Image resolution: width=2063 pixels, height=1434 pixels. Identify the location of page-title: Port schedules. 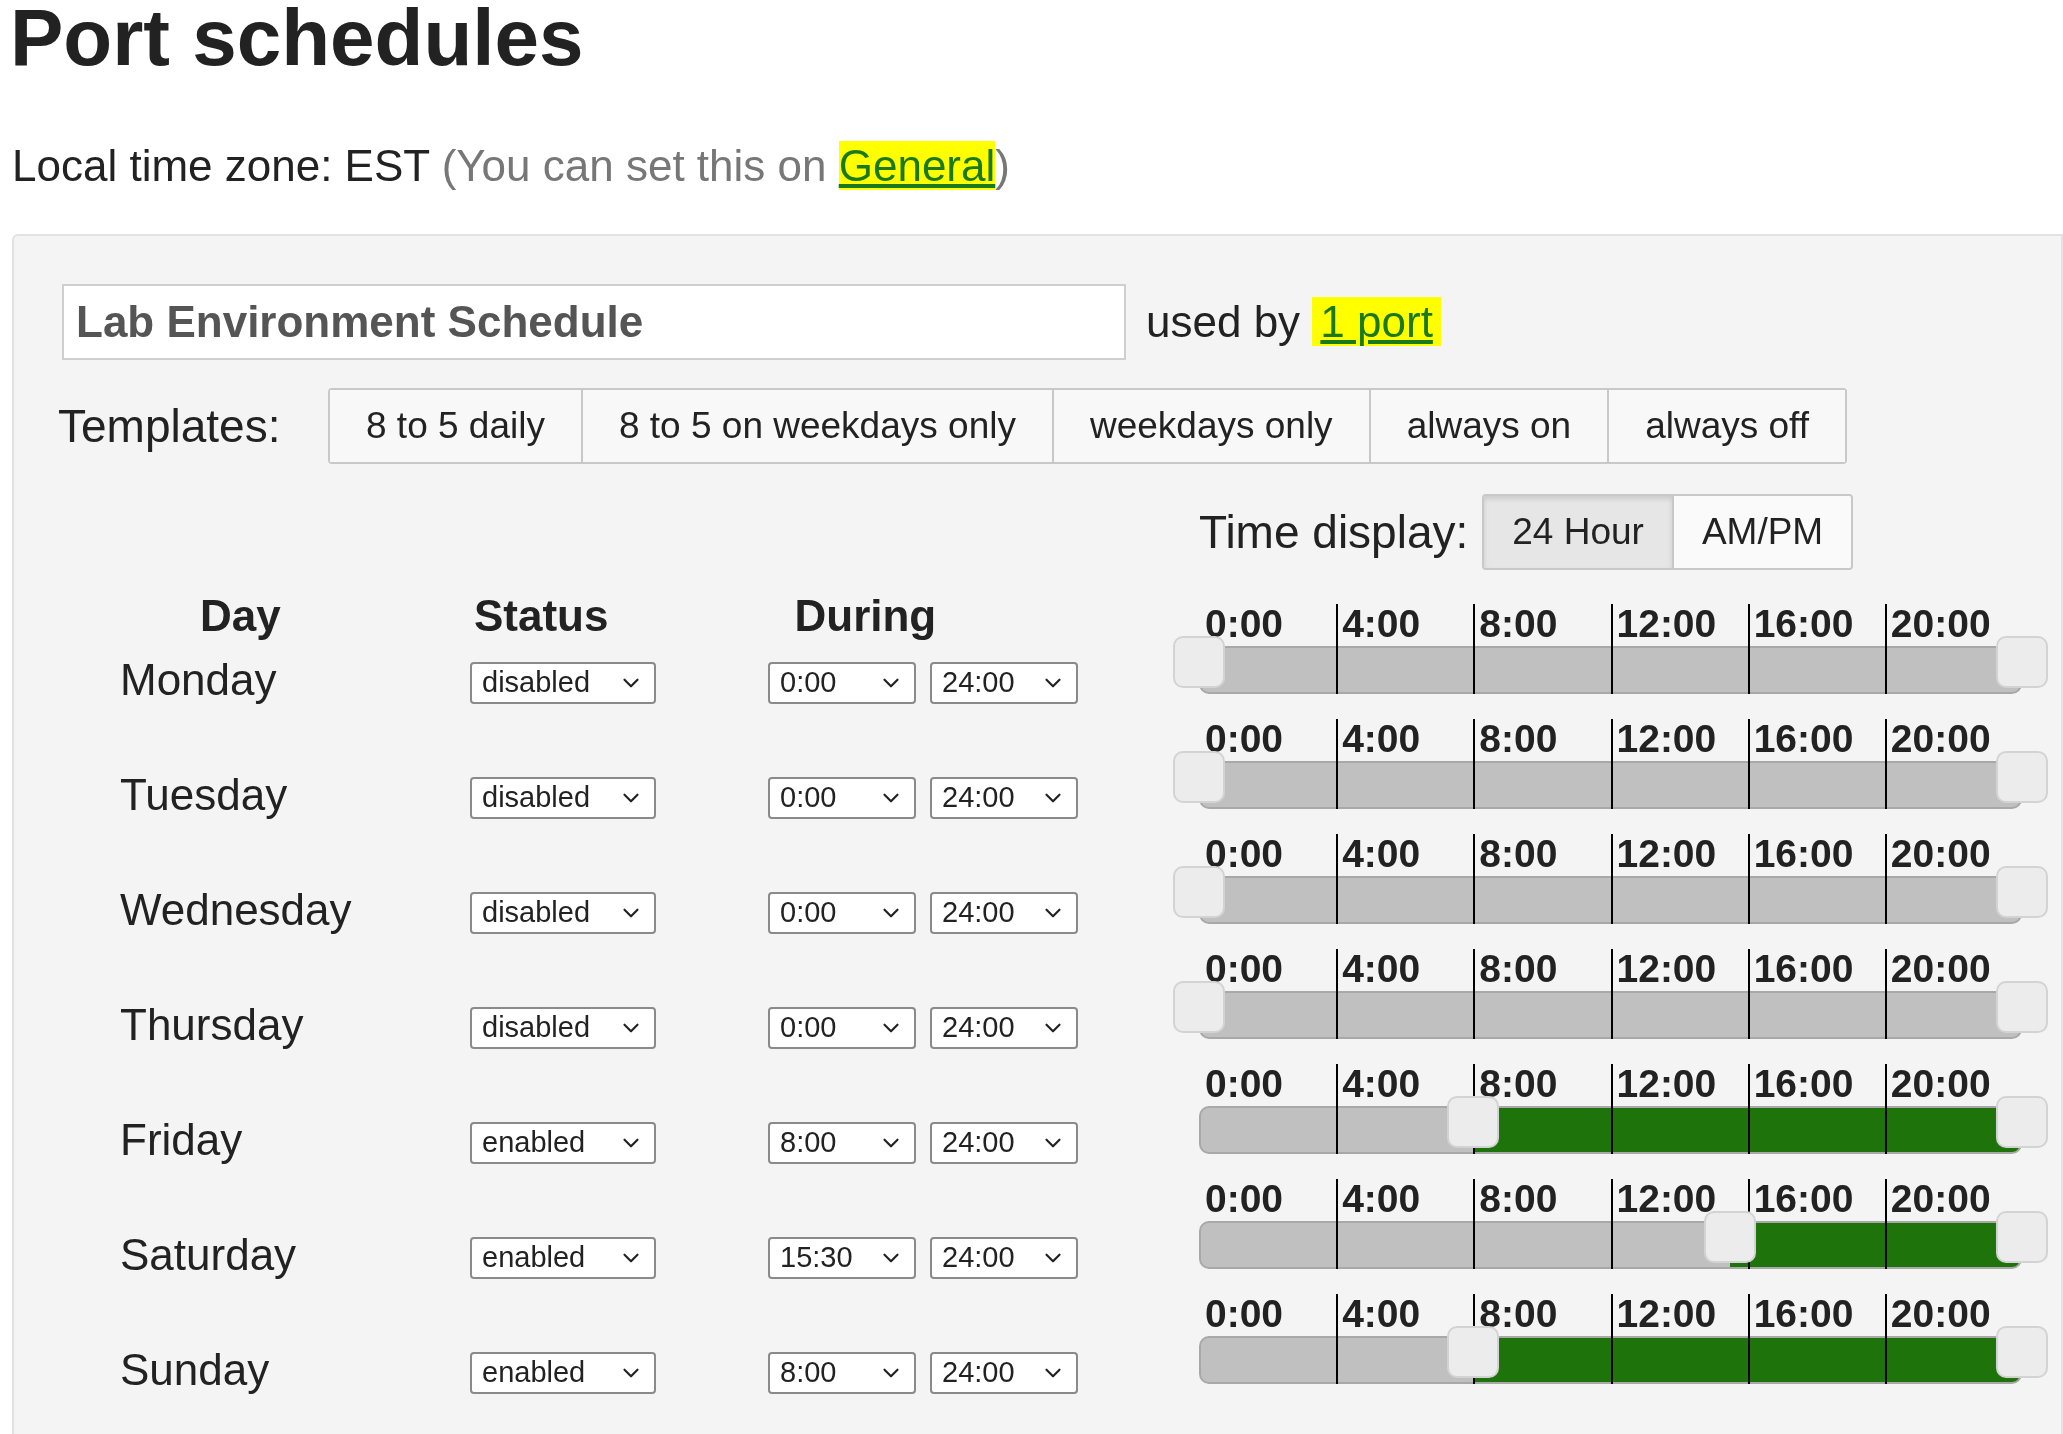
(297, 38).